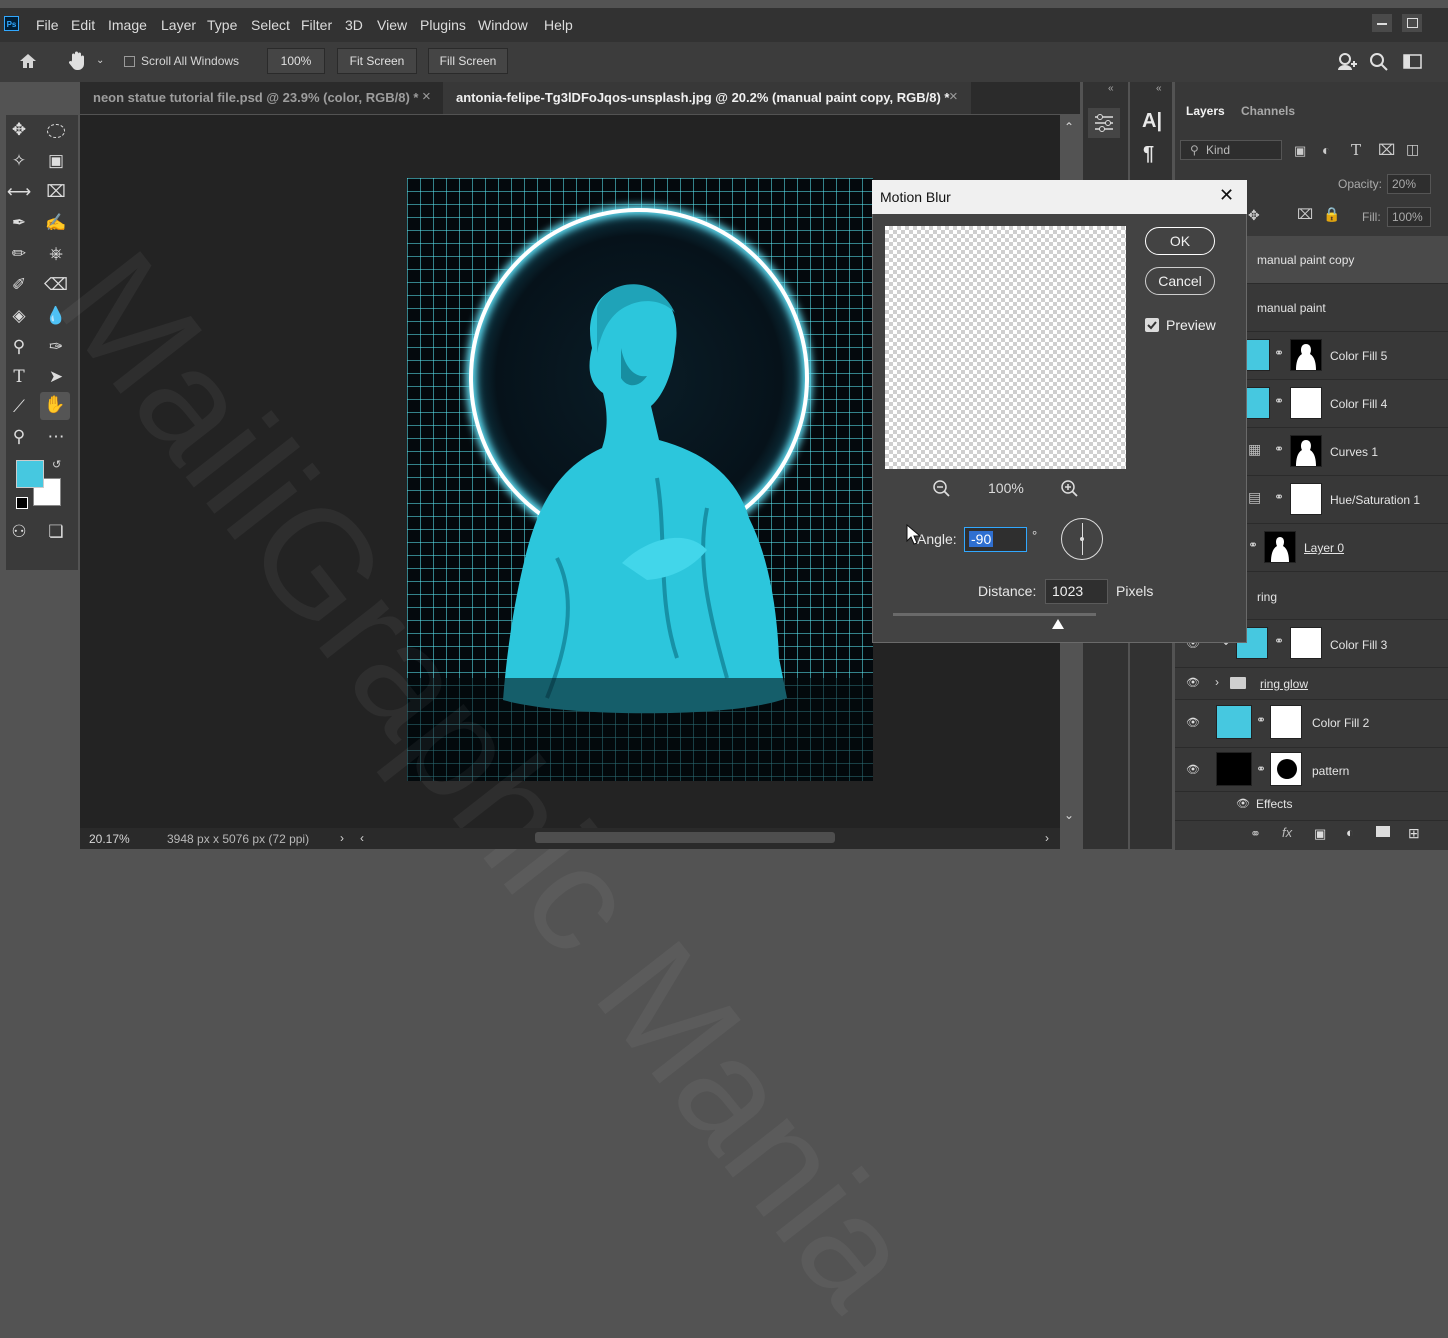 The width and height of the screenshot is (1448, 1338). What do you see at coordinates (1382, 23) in the screenshot?
I see `minimize-button` at bounding box center [1382, 23].